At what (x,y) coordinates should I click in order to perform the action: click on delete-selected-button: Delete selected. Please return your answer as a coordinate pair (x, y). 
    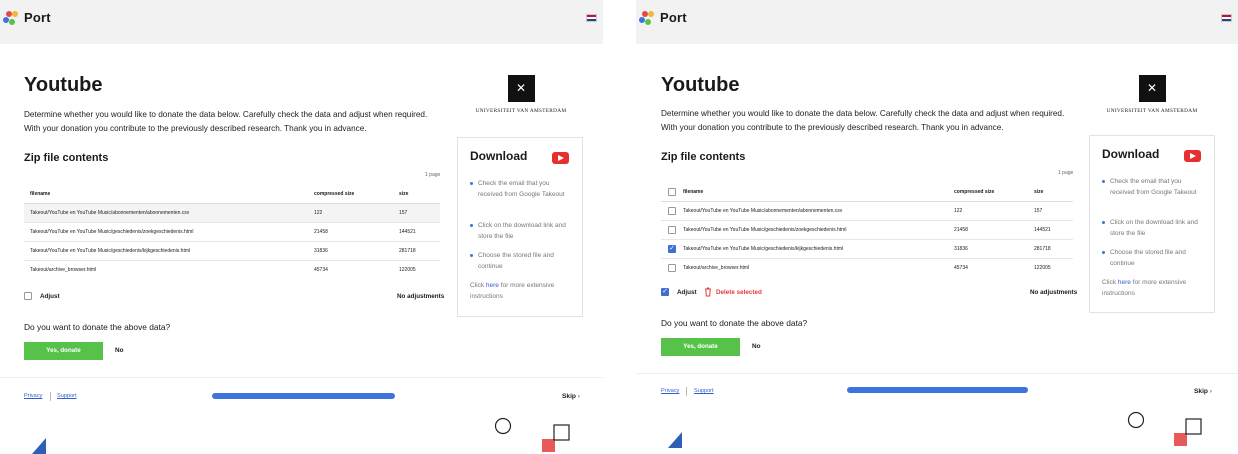
    Looking at the image, I should click on (739, 292).